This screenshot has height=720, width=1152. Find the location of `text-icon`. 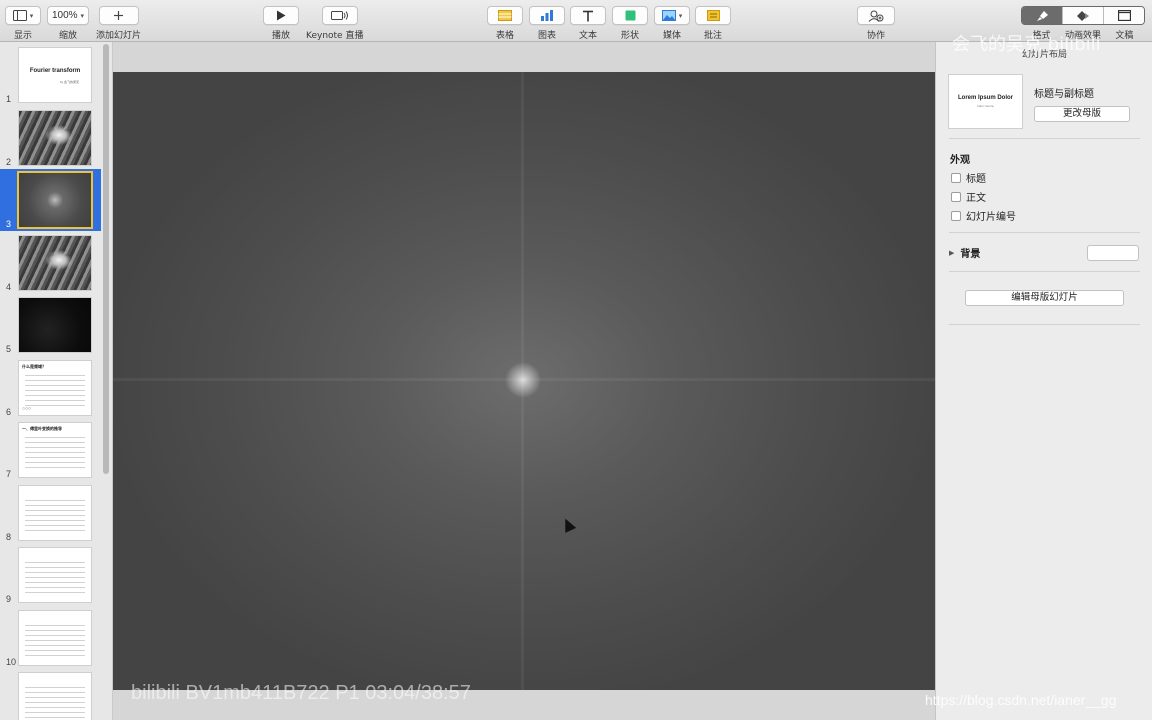

text-icon is located at coordinates (588, 15).